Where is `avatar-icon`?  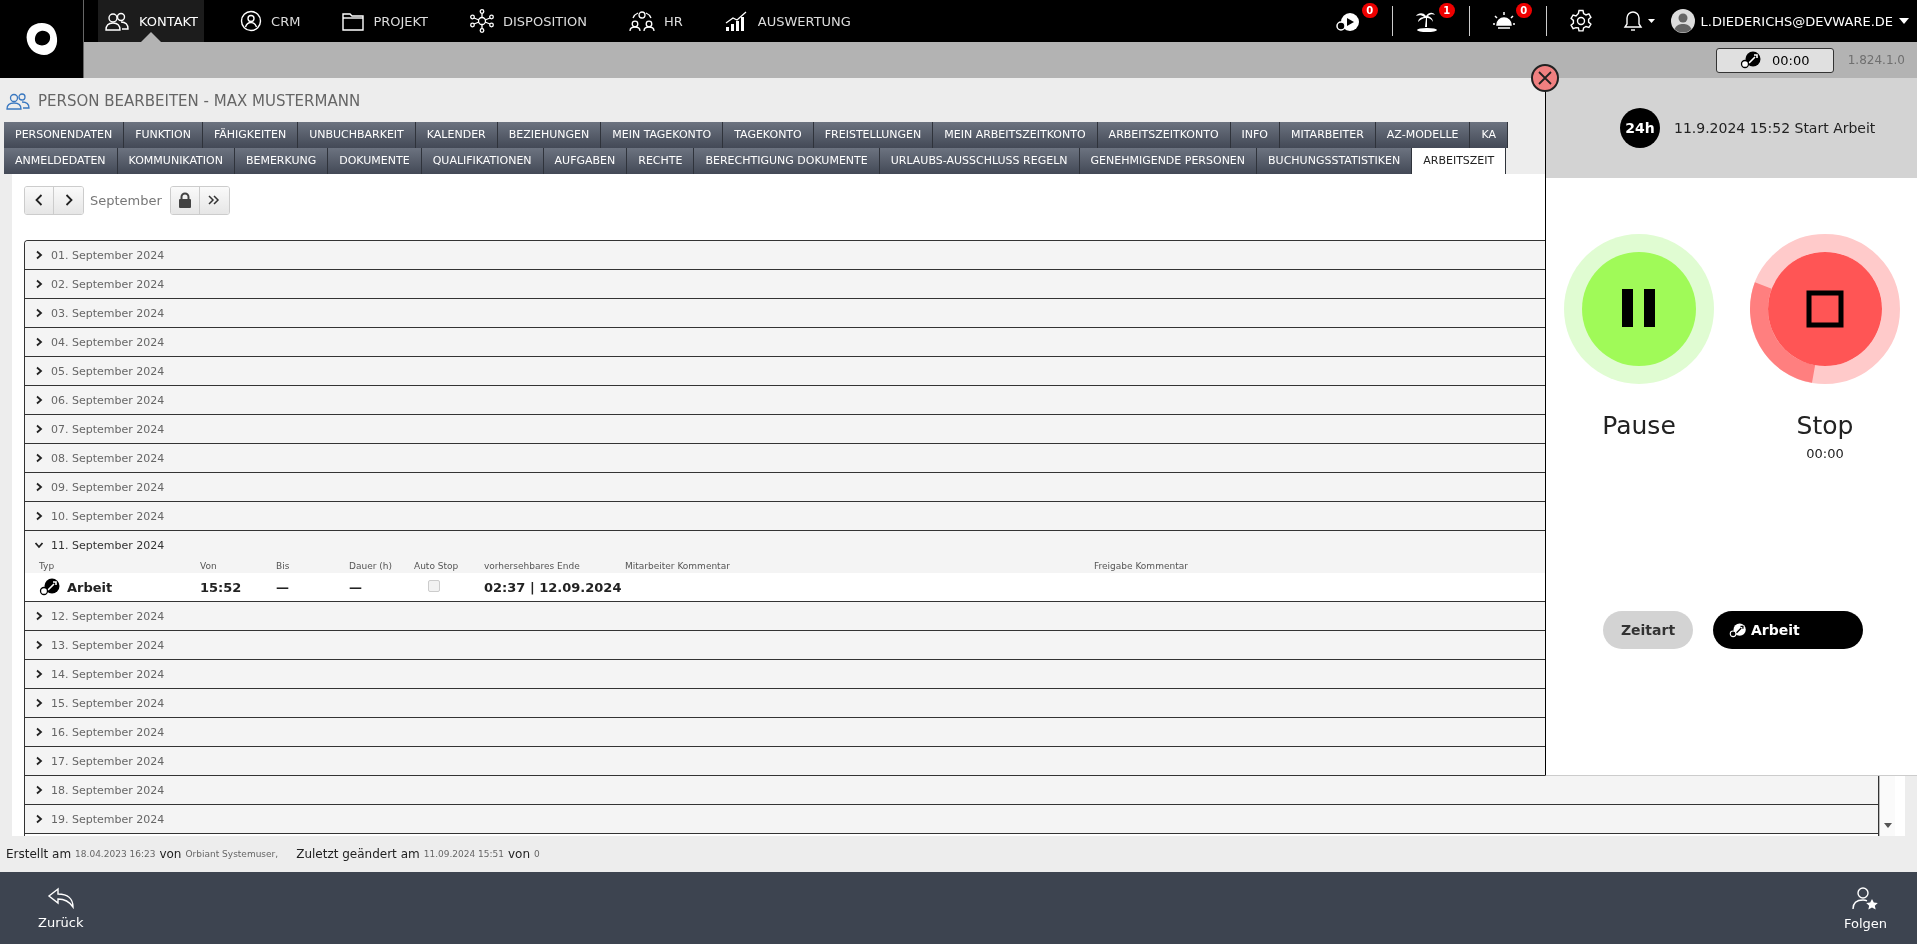 avatar-icon is located at coordinates (1682, 21).